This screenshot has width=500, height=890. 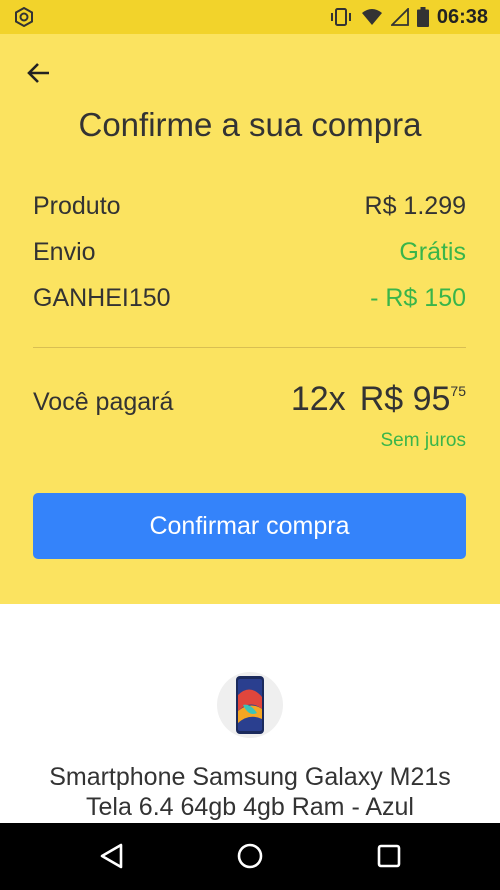 I want to click on vibrate-icon, so click(x=340, y=17).